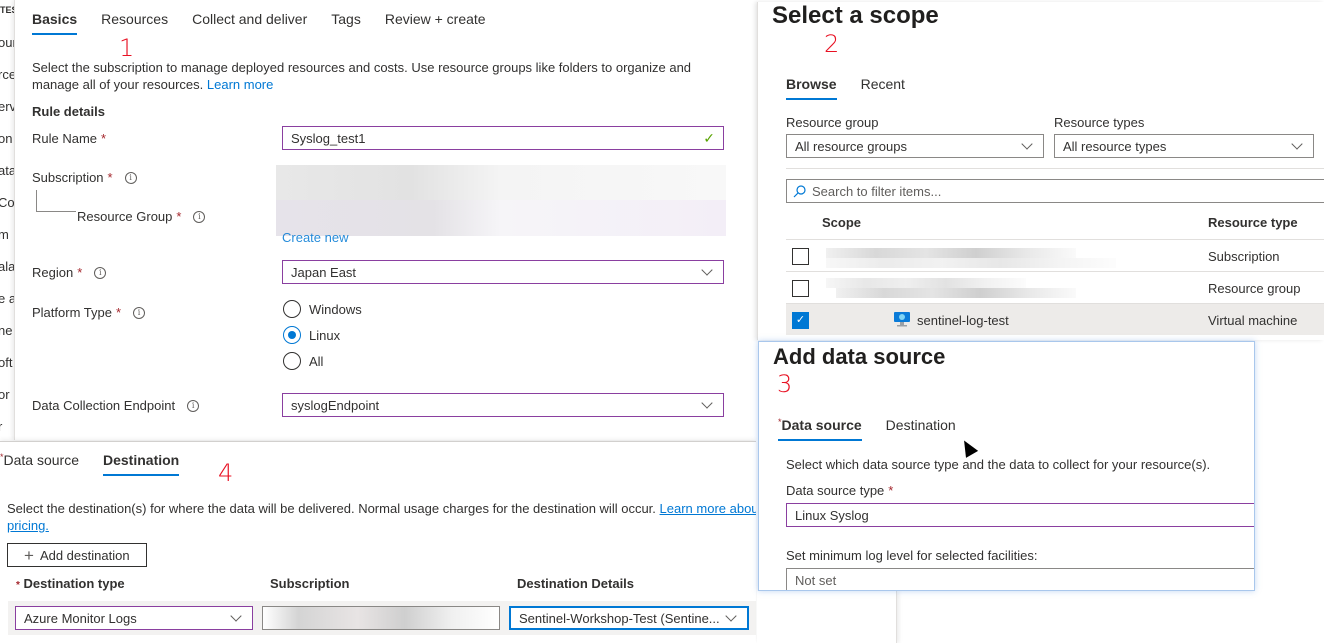 This screenshot has width=1324, height=643. What do you see at coordinates (503, 405) in the screenshot?
I see `dce-dropdown: syslogEndpoint` at bounding box center [503, 405].